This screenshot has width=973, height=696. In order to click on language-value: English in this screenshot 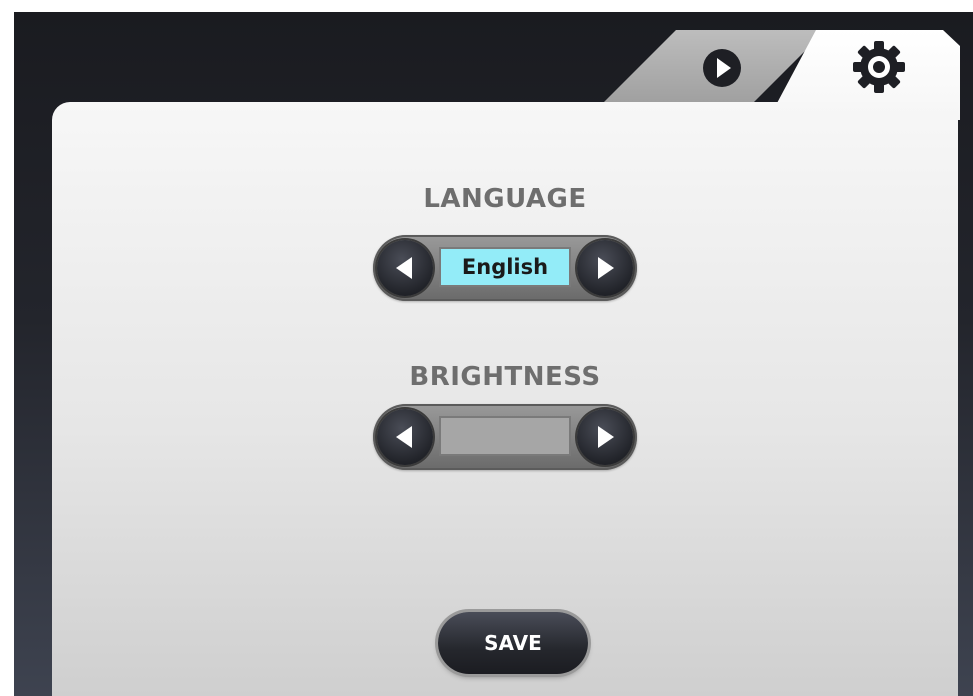, I will do `click(505, 267)`.